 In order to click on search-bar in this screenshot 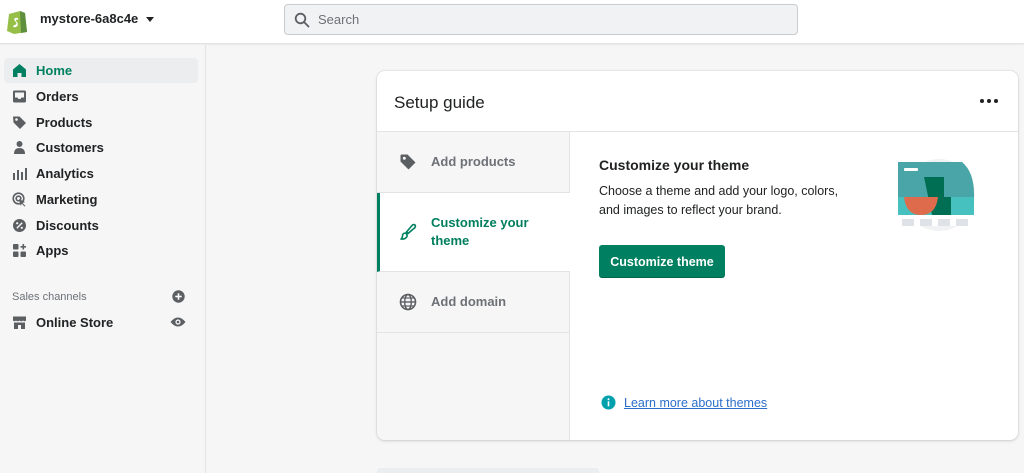, I will do `click(541, 19)`.